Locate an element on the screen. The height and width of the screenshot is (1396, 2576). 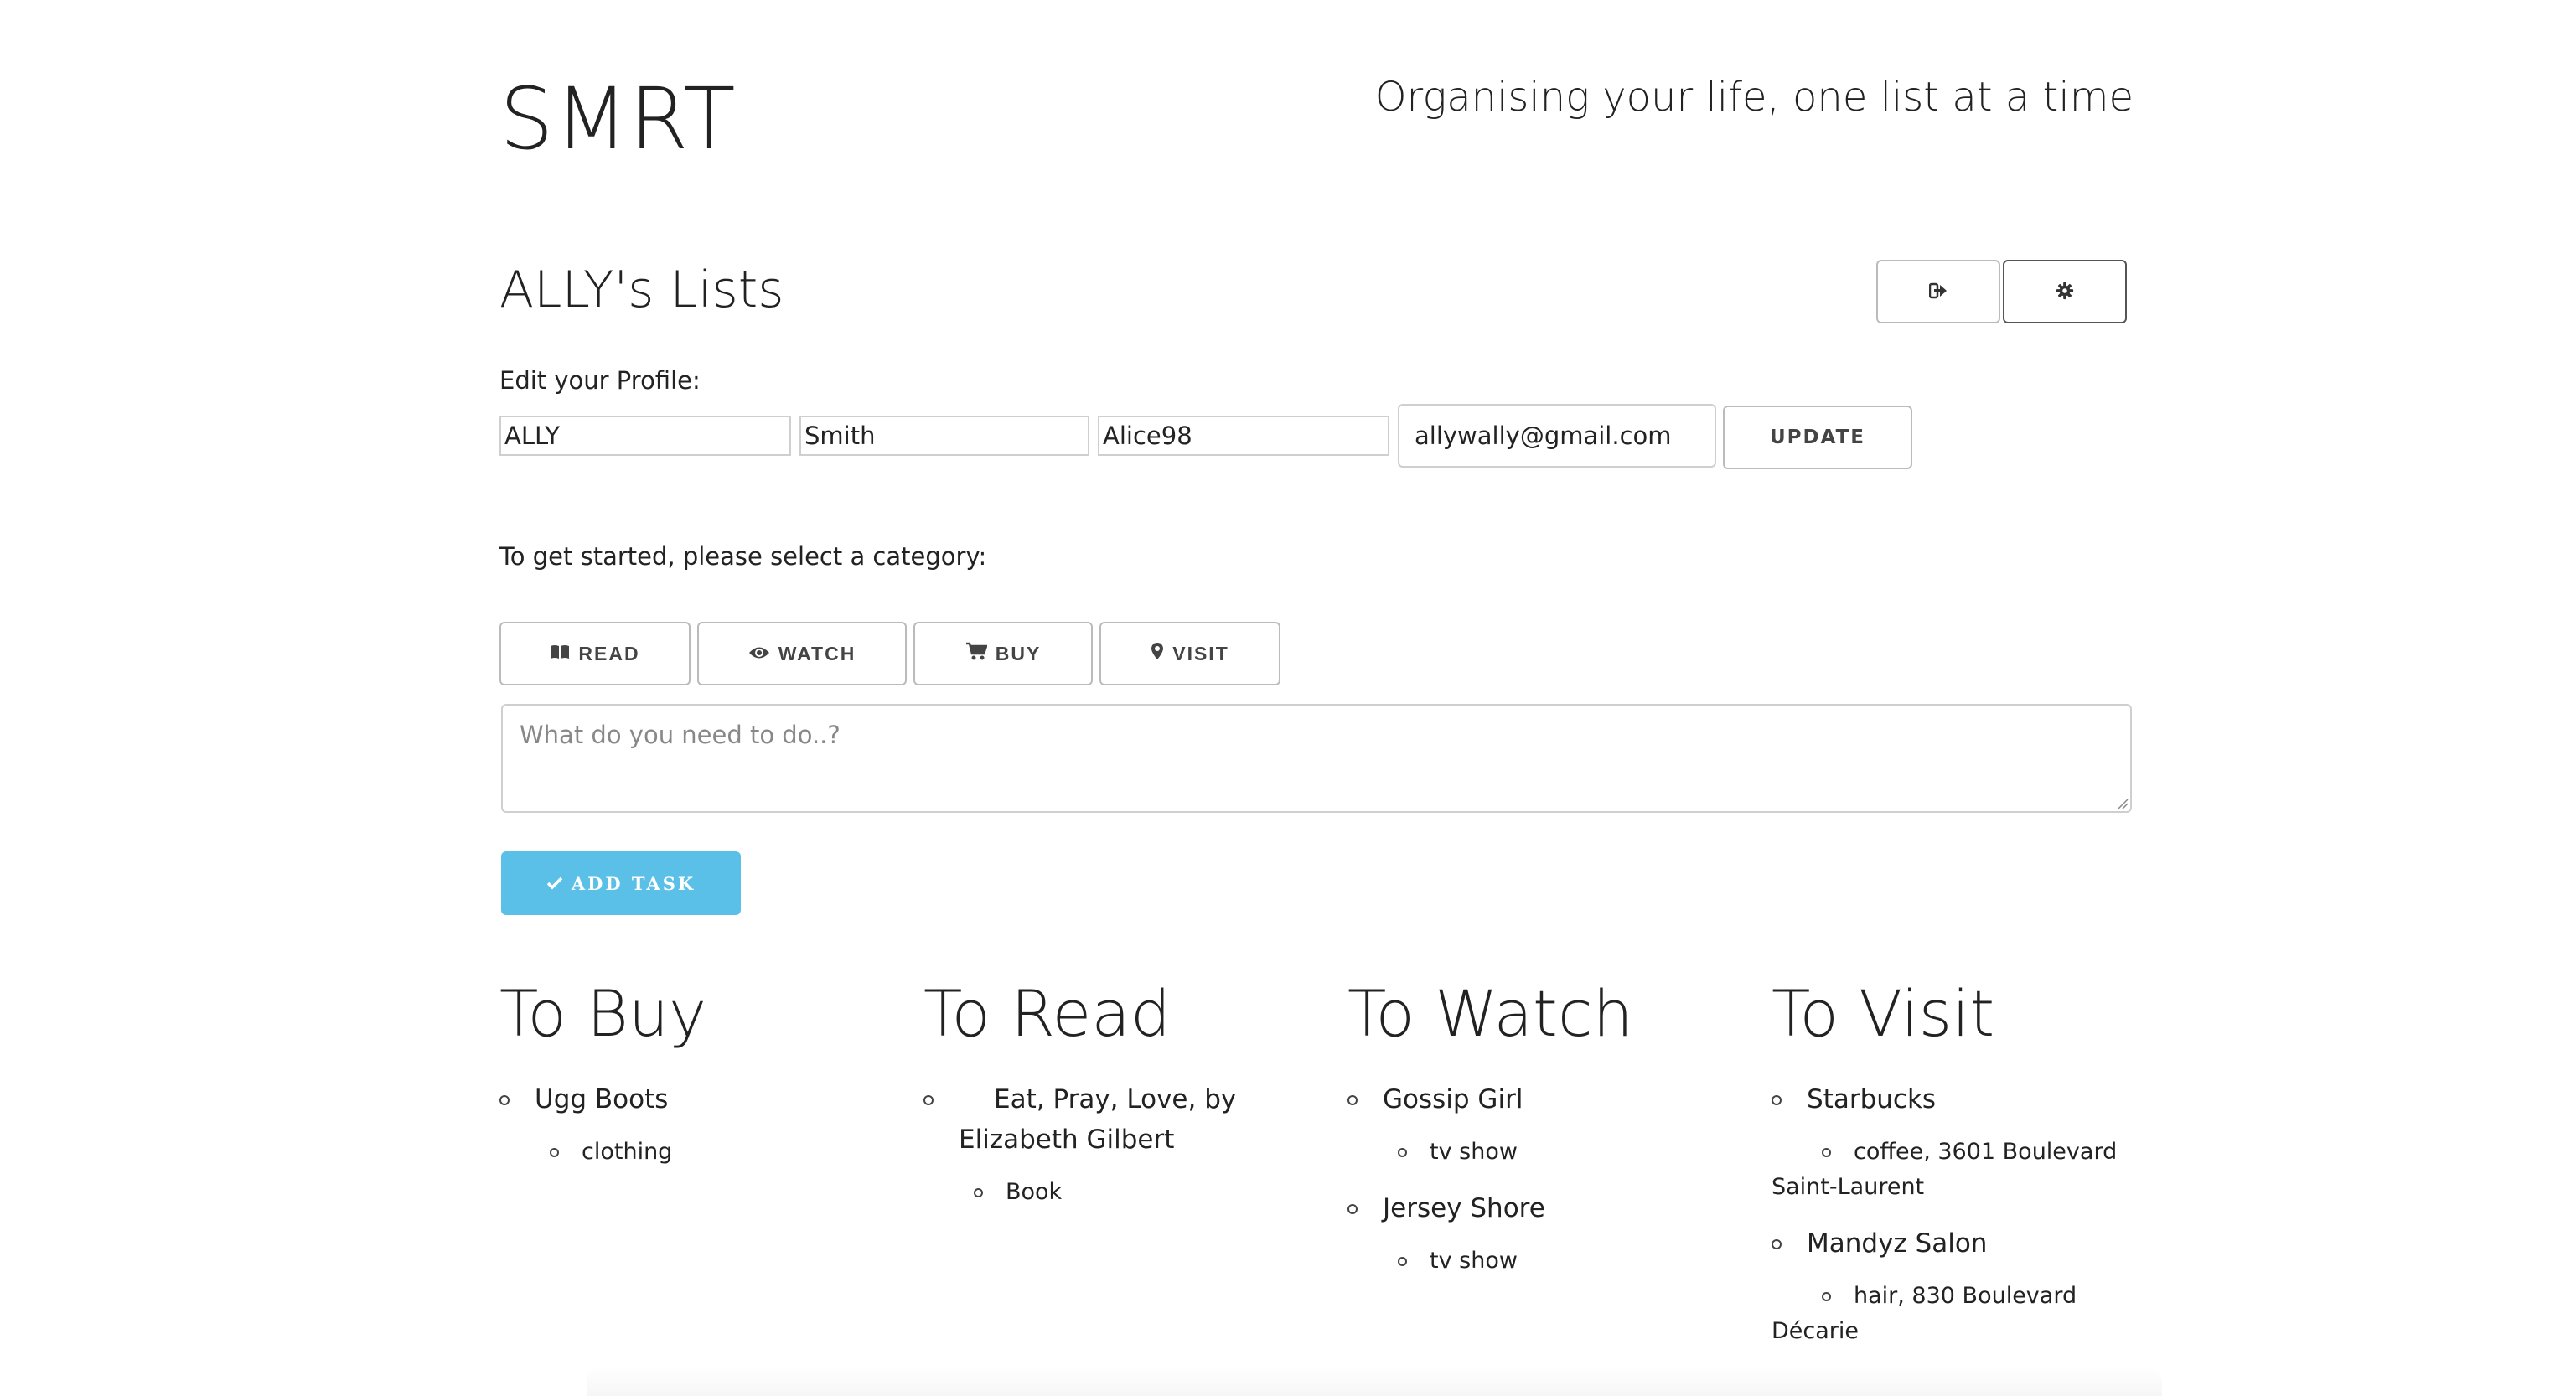
shopping-cart-icon is located at coordinates (976, 653).